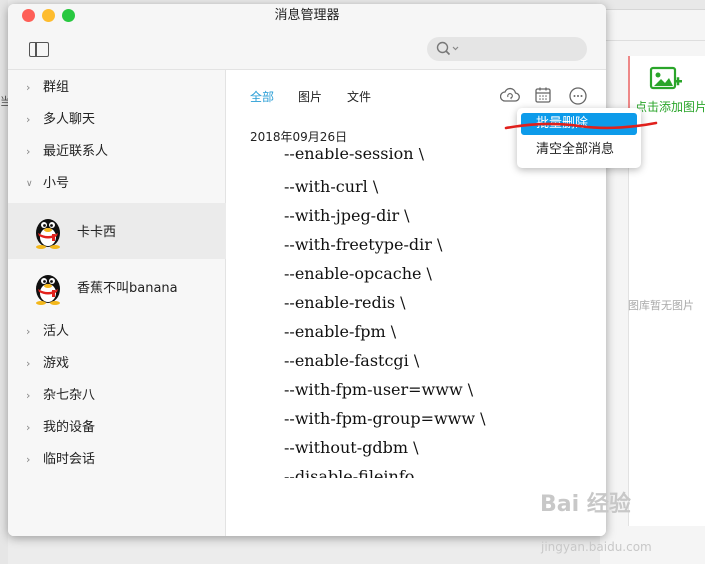  Describe the element at coordinates (69, 459) in the screenshot. I see `group-label: 临时会话` at that location.